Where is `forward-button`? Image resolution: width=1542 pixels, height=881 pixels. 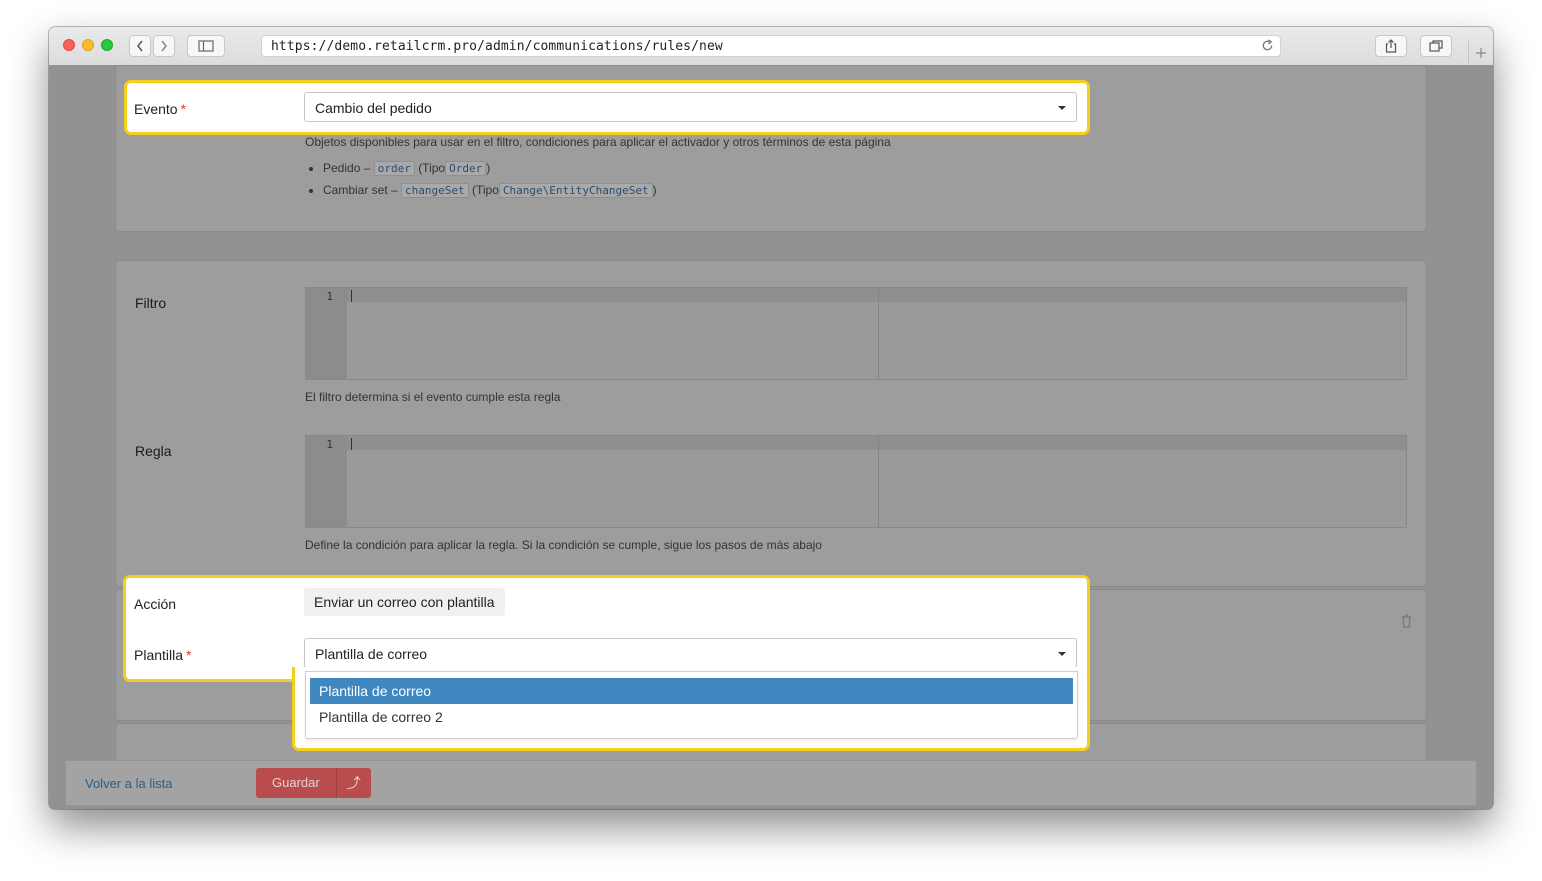 forward-button is located at coordinates (164, 46).